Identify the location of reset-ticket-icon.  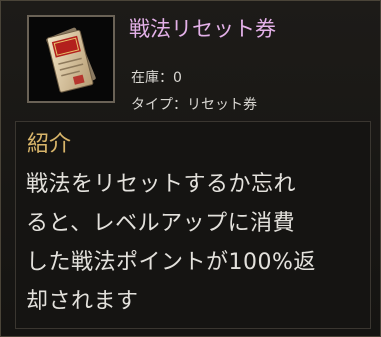
(71, 60).